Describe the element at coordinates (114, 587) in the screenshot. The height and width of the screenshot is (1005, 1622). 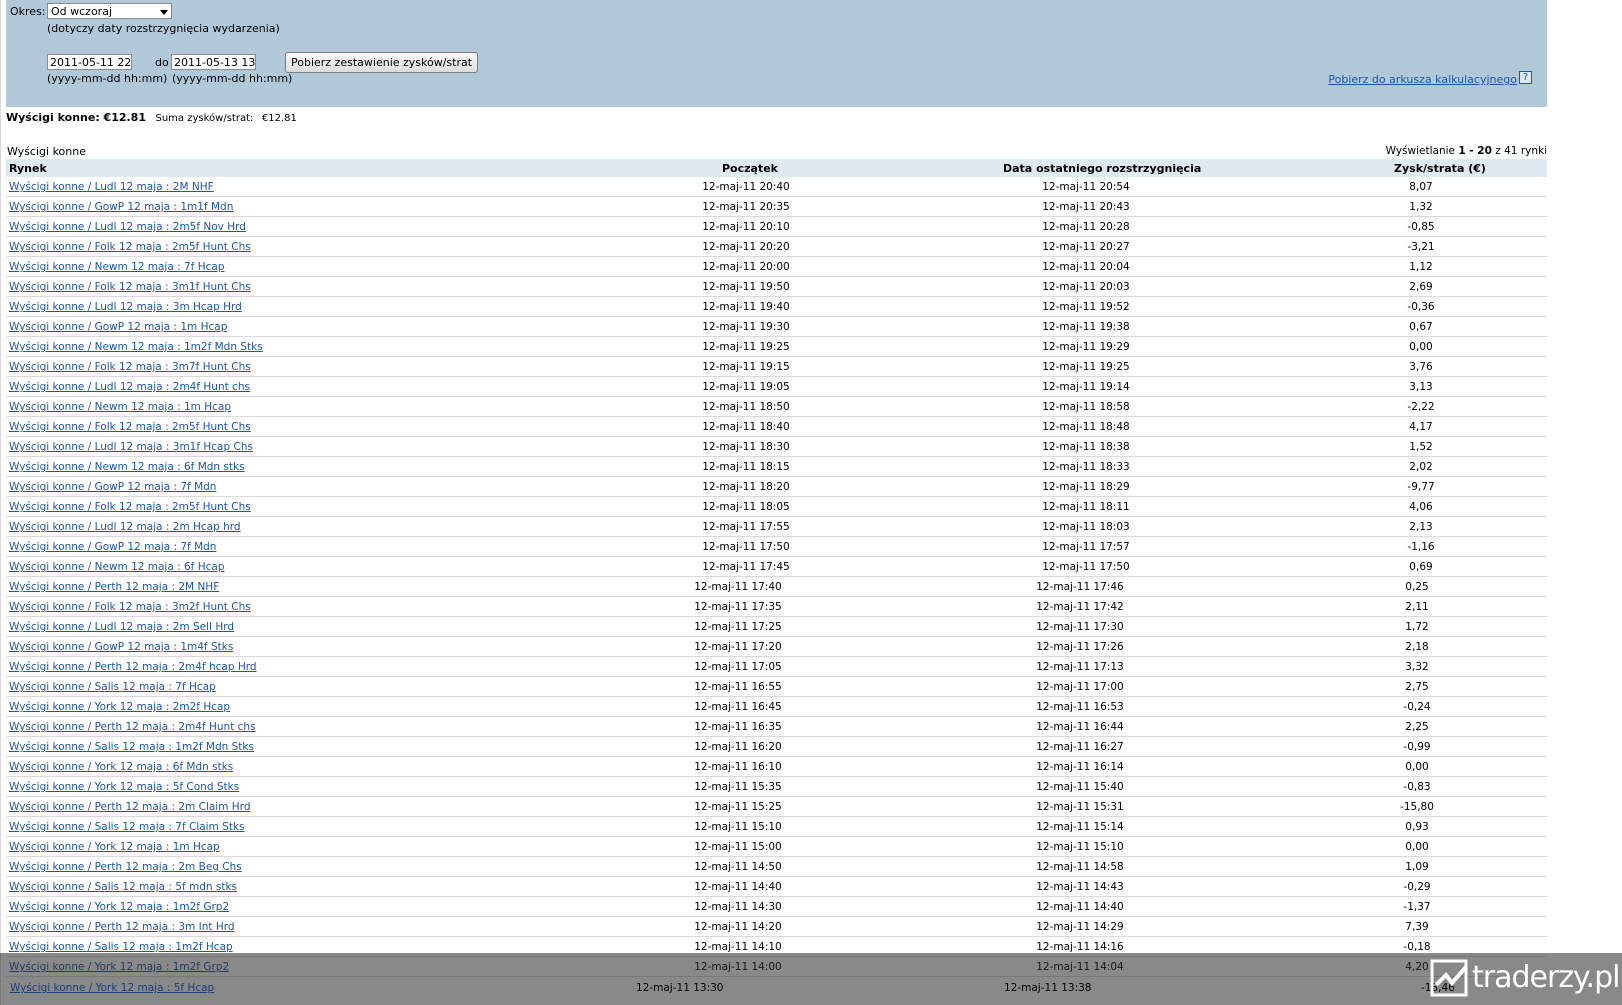
I see `market-link: Wyścigi konne / Perth 12 maja : 2M NHF` at that location.